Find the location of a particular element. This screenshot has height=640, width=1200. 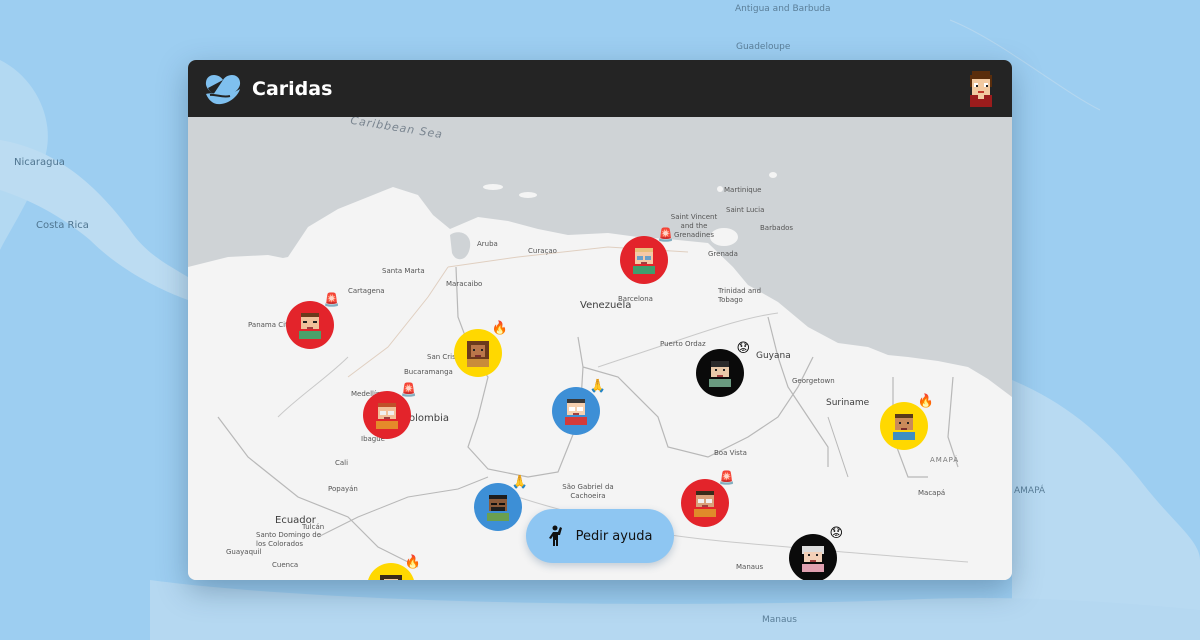

map-label-boa-vista: Boa Vista is located at coordinates (730, 453).